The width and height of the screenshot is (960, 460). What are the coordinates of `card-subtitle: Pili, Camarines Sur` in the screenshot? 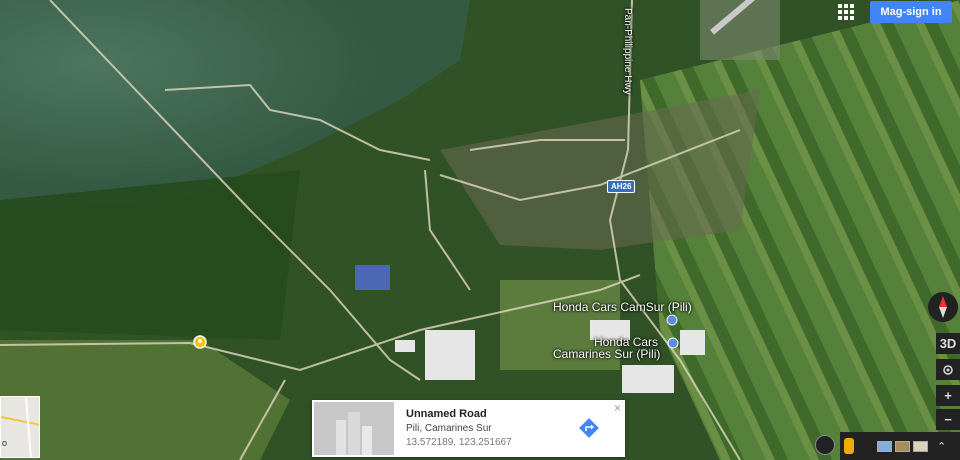 It's located at (449, 428).